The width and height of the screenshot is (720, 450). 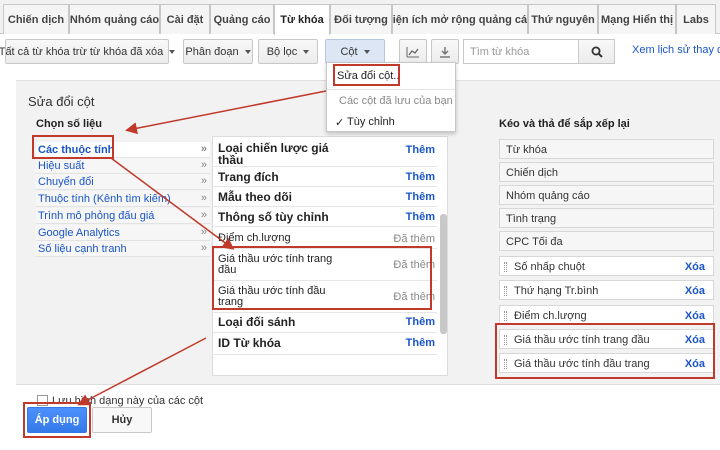 I want to click on tab-ads: Quảng cáo, so click(x=242, y=19).